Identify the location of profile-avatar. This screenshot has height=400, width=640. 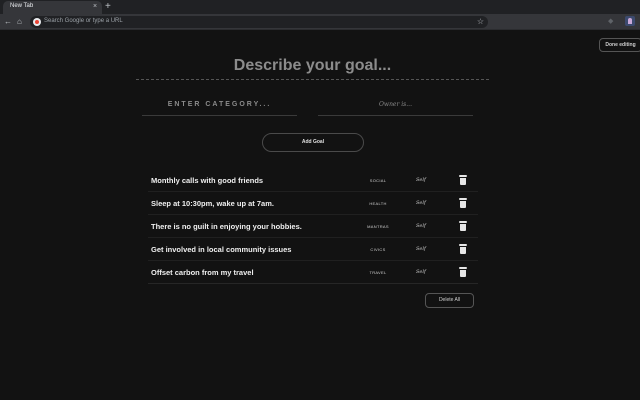
(630, 21).